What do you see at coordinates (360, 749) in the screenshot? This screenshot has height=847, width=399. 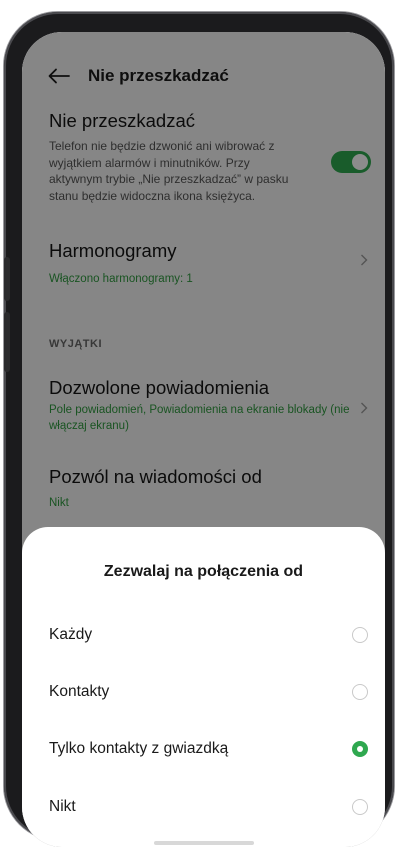 I see `radio-selected` at bounding box center [360, 749].